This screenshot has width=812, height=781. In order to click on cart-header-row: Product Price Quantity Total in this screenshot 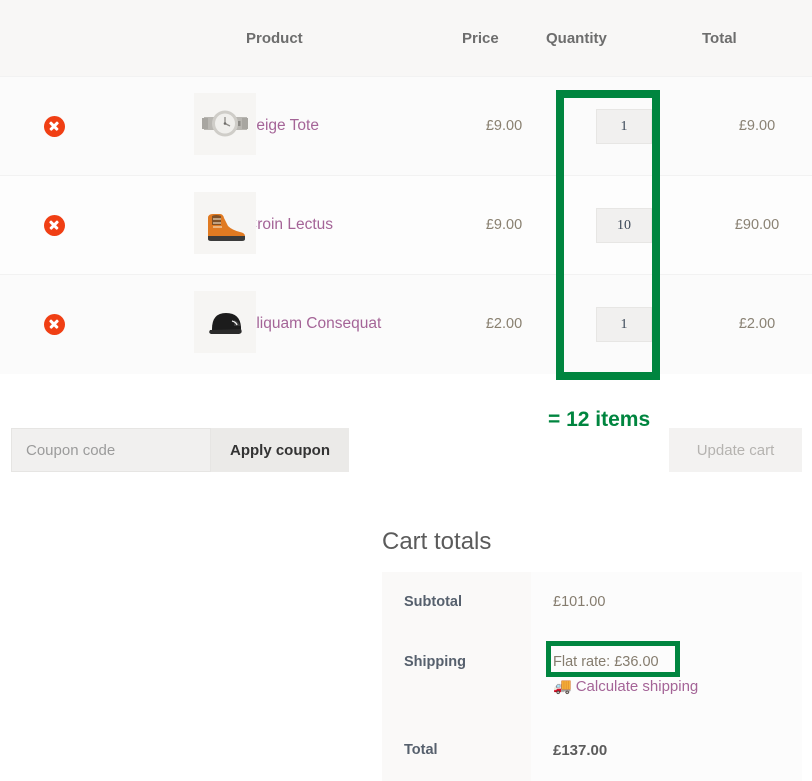, I will do `click(406, 38)`.